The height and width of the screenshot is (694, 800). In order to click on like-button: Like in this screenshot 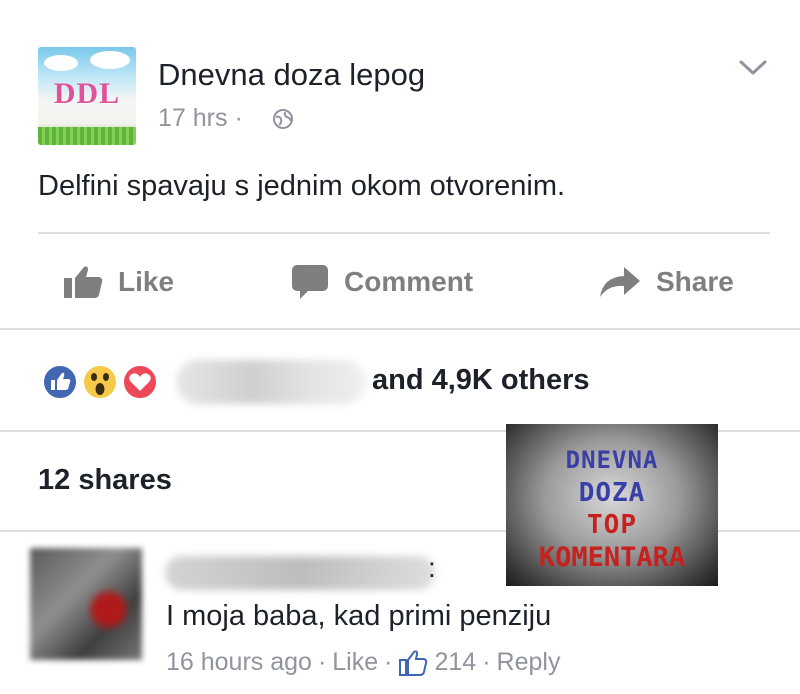, I will do `click(118, 282)`.